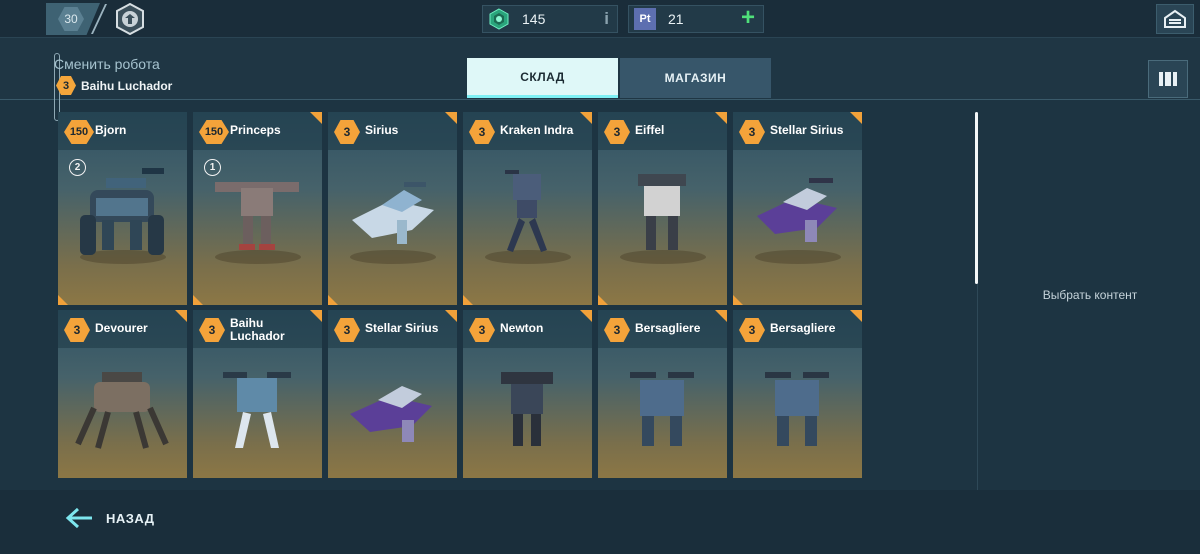 This screenshot has height=554, width=1200. What do you see at coordinates (66, 85) in the screenshot?
I see `current-robot-rank: 3` at bounding box center [66, 85].